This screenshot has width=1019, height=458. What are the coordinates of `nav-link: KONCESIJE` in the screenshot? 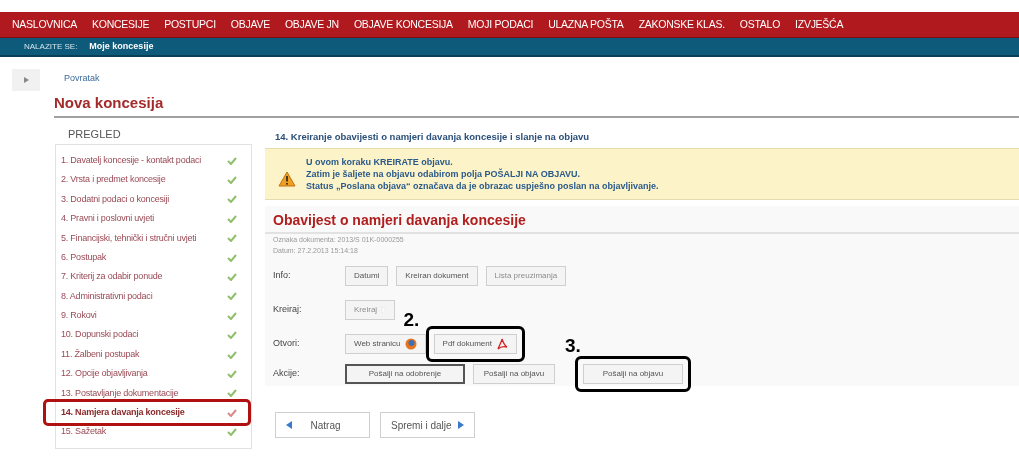 It's located at (121, 24).